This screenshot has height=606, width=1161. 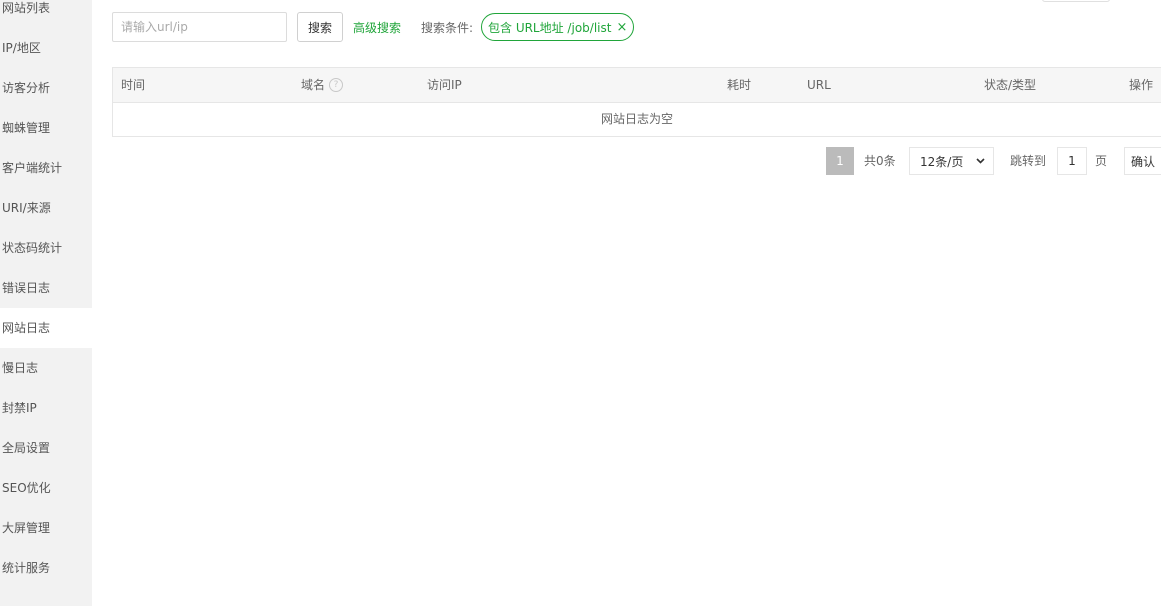 What do you see at coordinates (1101, 161) in the screenshot?
I see `page-unit-label: 页` at bounding box center [1101, 161].